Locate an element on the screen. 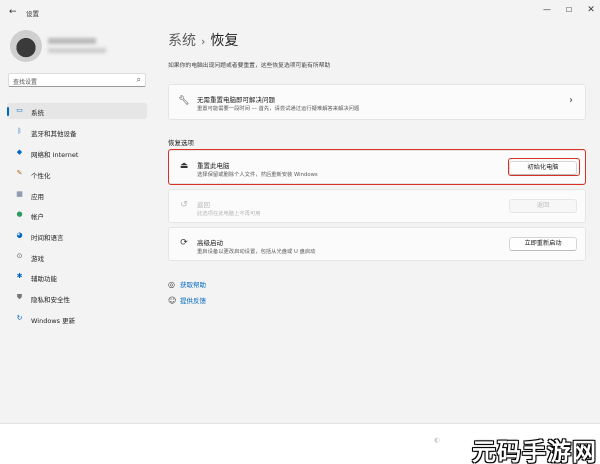 This screenshot has width=600, height=464. bluetooth-icon: ᛒ is located at coordinates (19, 131).